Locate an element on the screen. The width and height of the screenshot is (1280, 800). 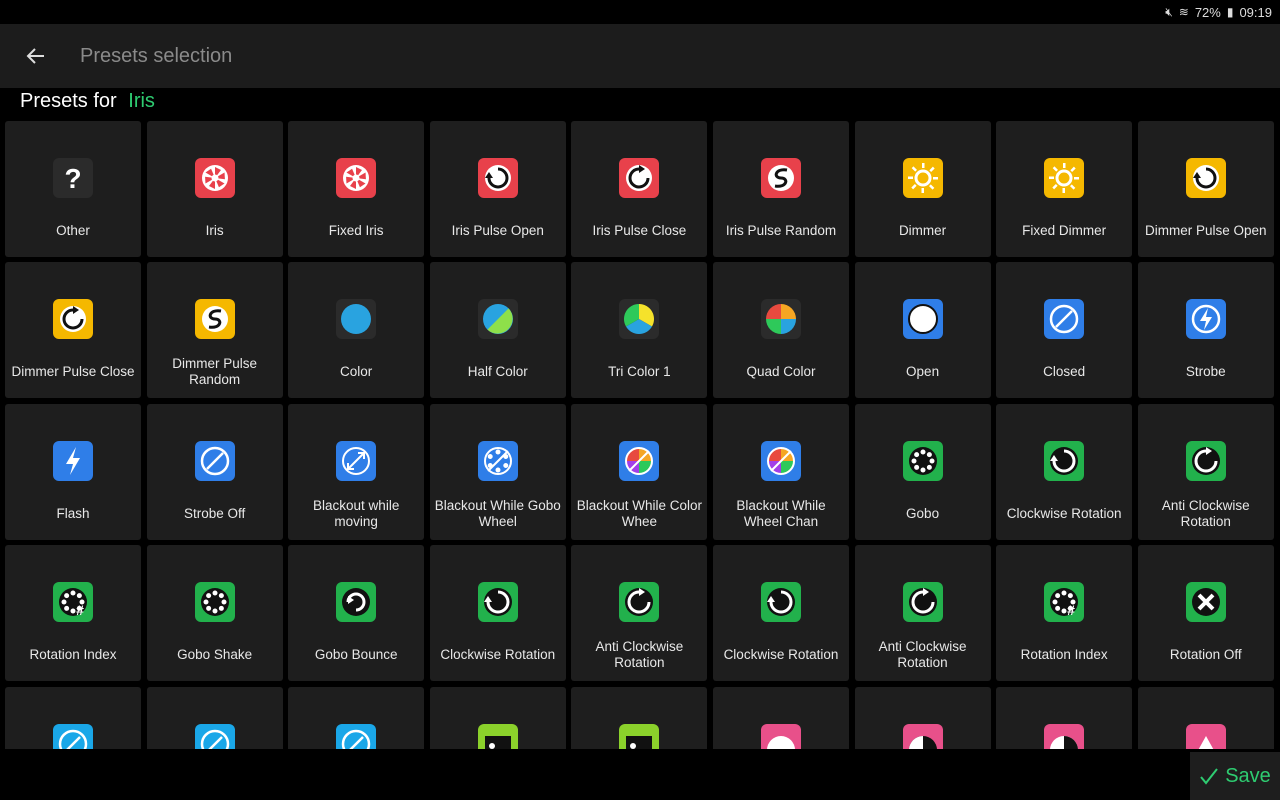
preset-tile: Quad Color is located at coordinates (780, 330).